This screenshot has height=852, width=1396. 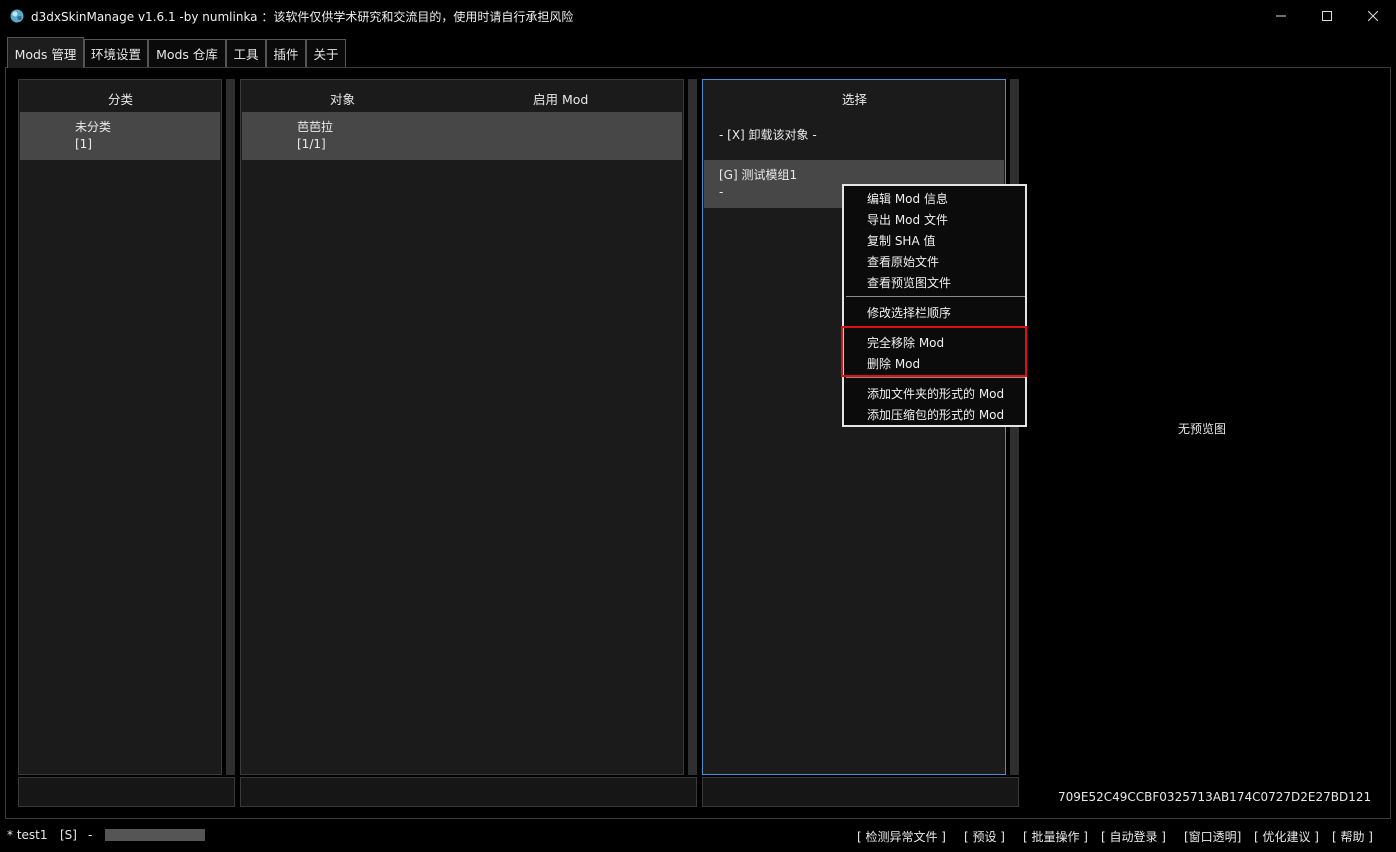 What do you see at coordinates (468, 792) in the screenshot?
I see `object-search-input` at bounding box center [468, 792].